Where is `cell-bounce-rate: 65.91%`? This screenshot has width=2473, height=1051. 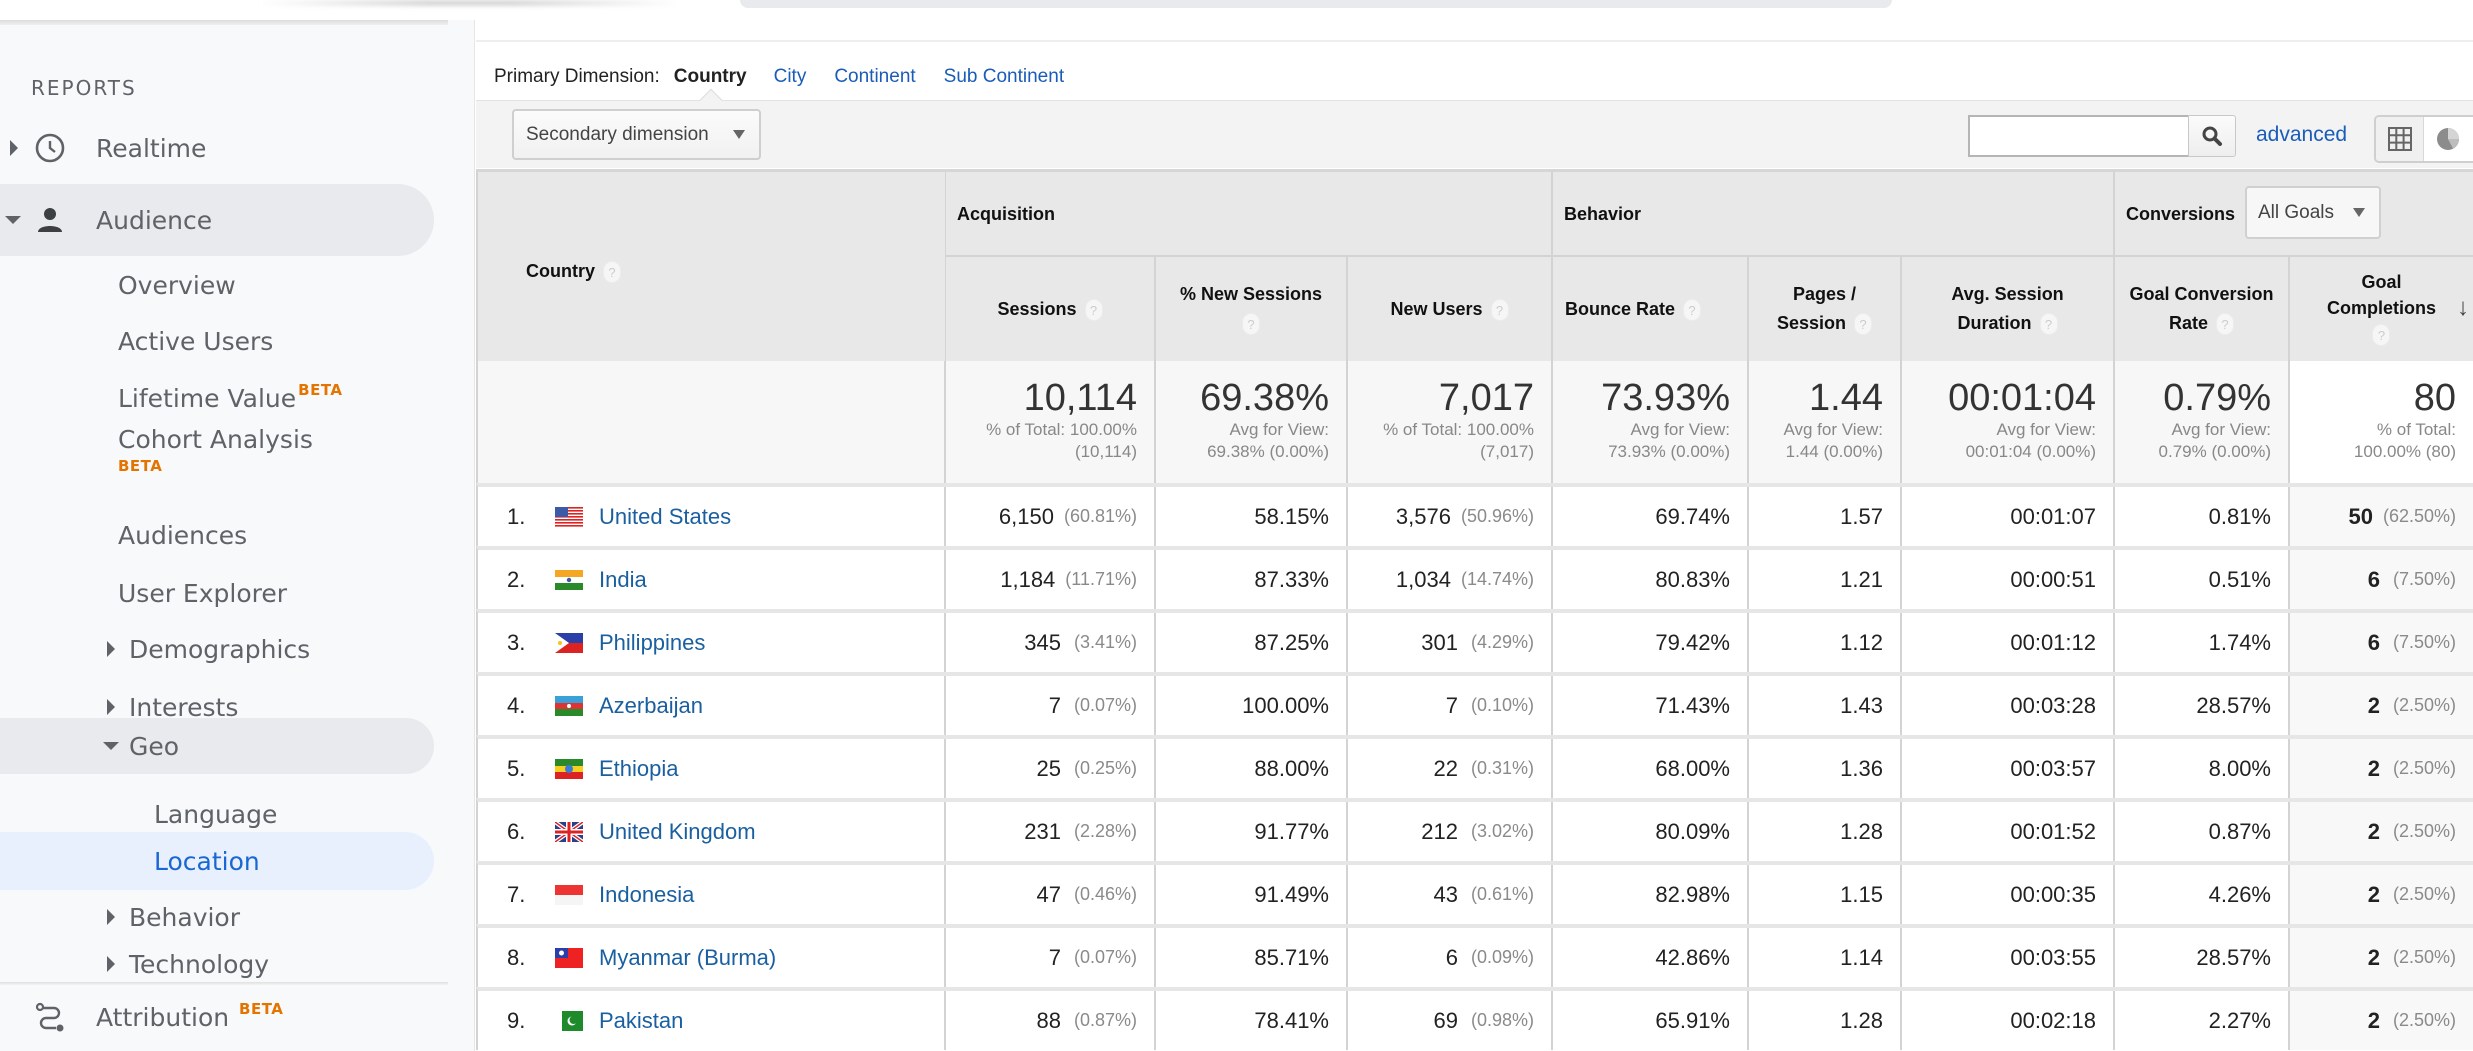
cell-bounce-rate: 65.91% is located at coordinates (1651, 1020).